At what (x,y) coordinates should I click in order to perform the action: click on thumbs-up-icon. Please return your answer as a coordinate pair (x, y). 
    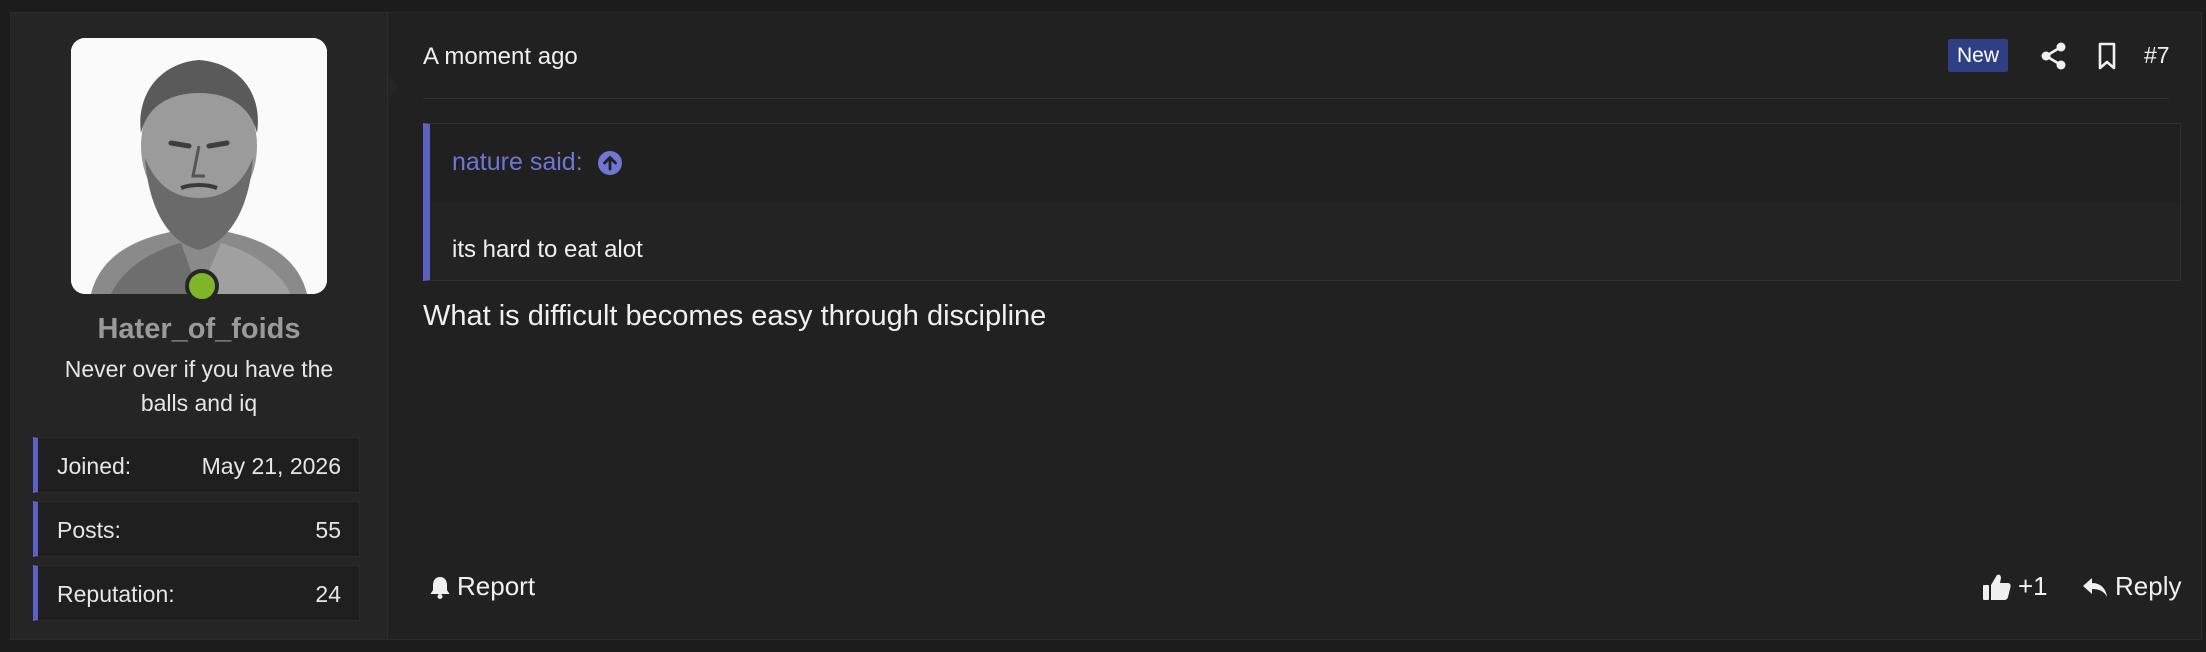
    Looking at the image, I should click on (1997, 587).